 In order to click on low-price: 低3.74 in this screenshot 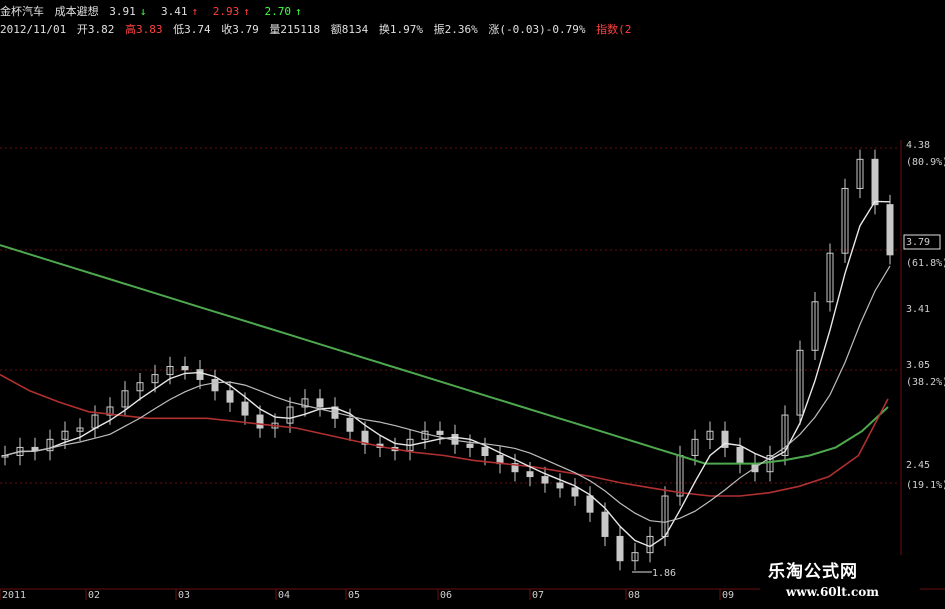, I will do `click(192, 29)`.